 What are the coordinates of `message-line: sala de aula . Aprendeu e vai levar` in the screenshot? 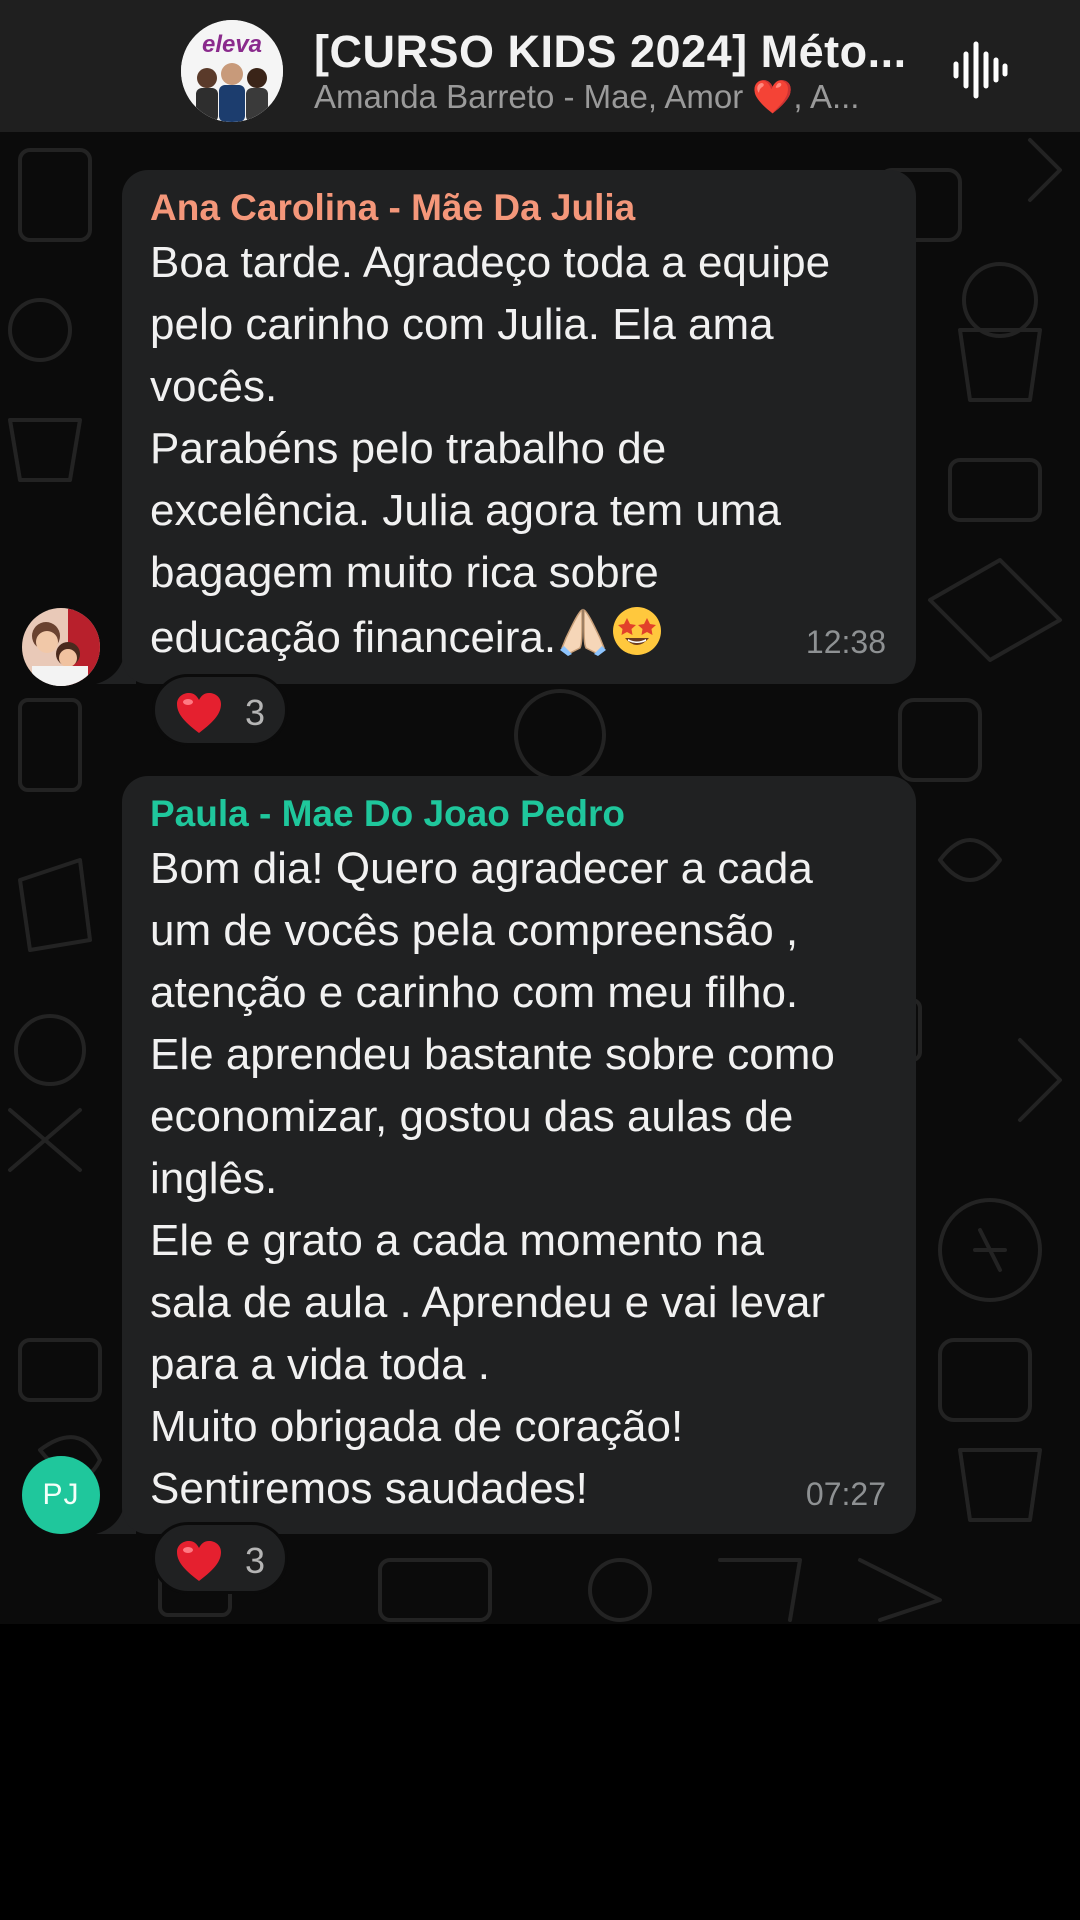 It's located at (488, 1302).